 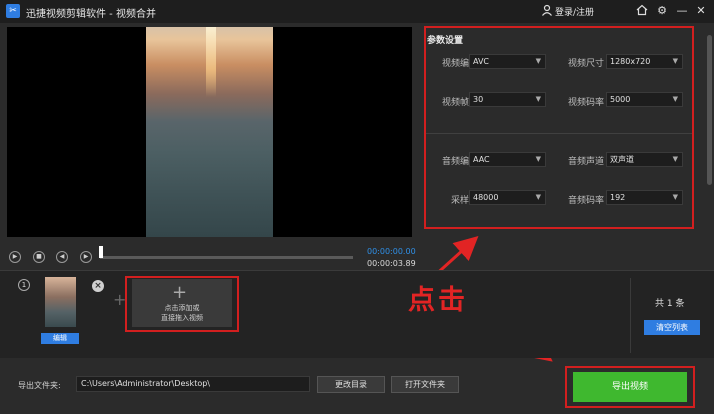 What do you see at coordinates (425, 384) in the screenshot?
I see `open-folder-button: 打开文件夹` at bounding box center [425, 384].